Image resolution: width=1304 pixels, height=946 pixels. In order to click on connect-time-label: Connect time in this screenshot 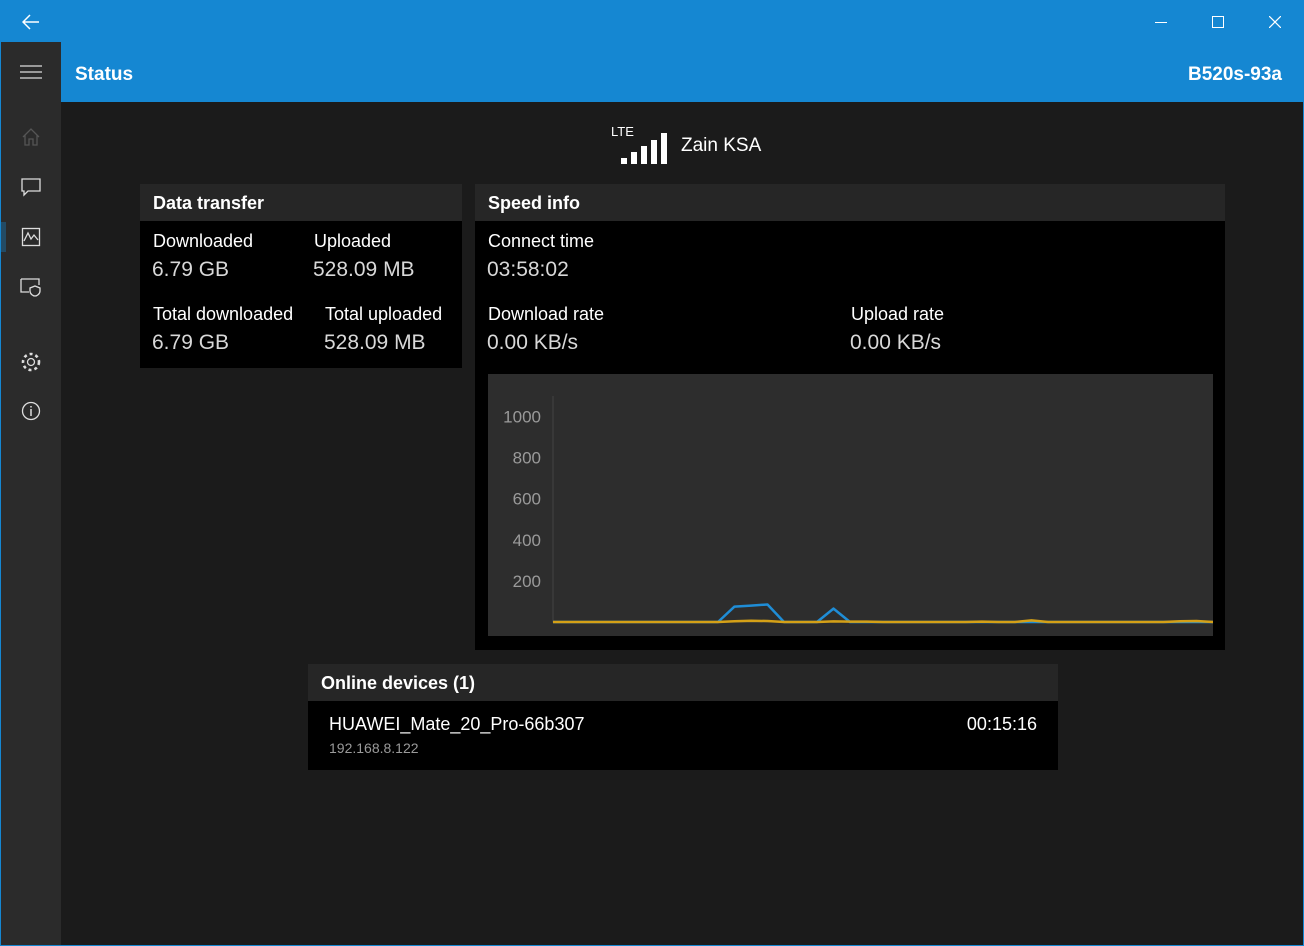, I will do `click(541, 241)`.